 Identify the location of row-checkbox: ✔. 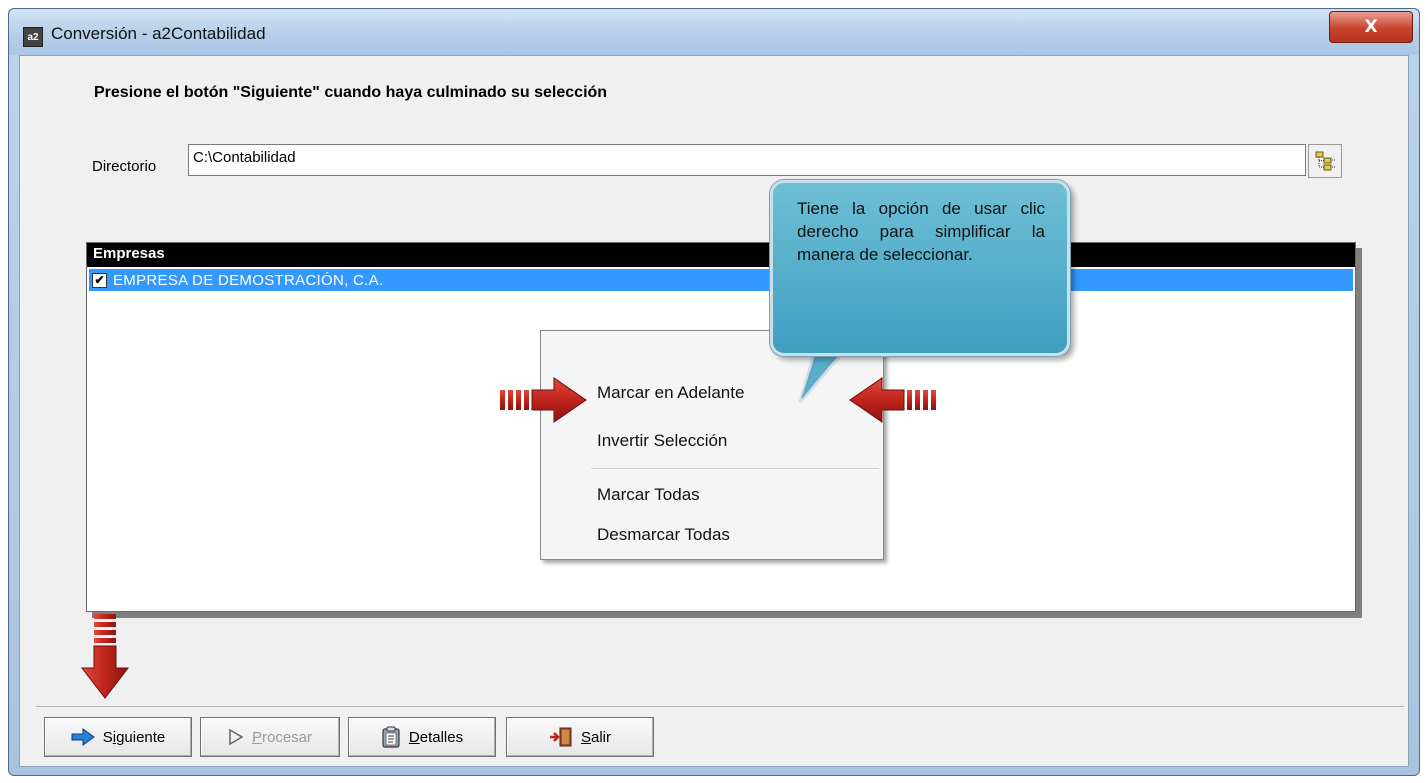
(99, 280).